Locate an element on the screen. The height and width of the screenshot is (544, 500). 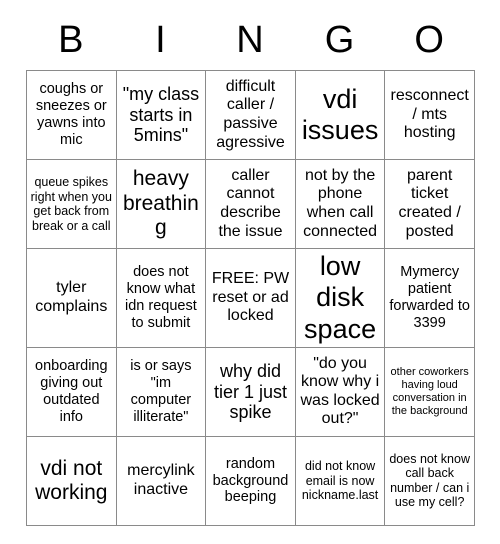
bingo-cell-label: Mymercy patient forwarded to 3399 is located at coordinates (429, 297).